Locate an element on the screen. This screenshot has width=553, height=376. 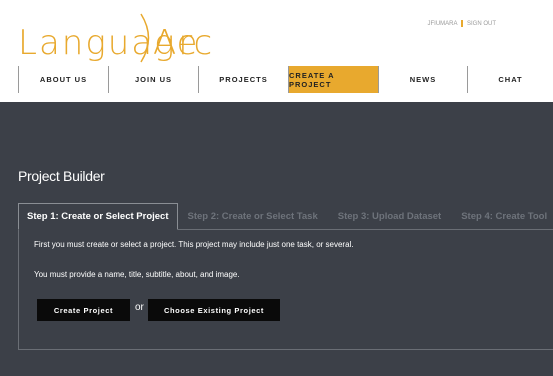
logo-arc-text: Arc is located at coordinates (184, 43).